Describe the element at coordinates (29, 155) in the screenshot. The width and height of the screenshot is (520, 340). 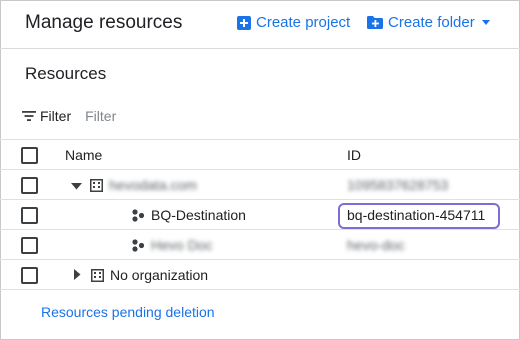
I see `select-all-checkbox` at that location.